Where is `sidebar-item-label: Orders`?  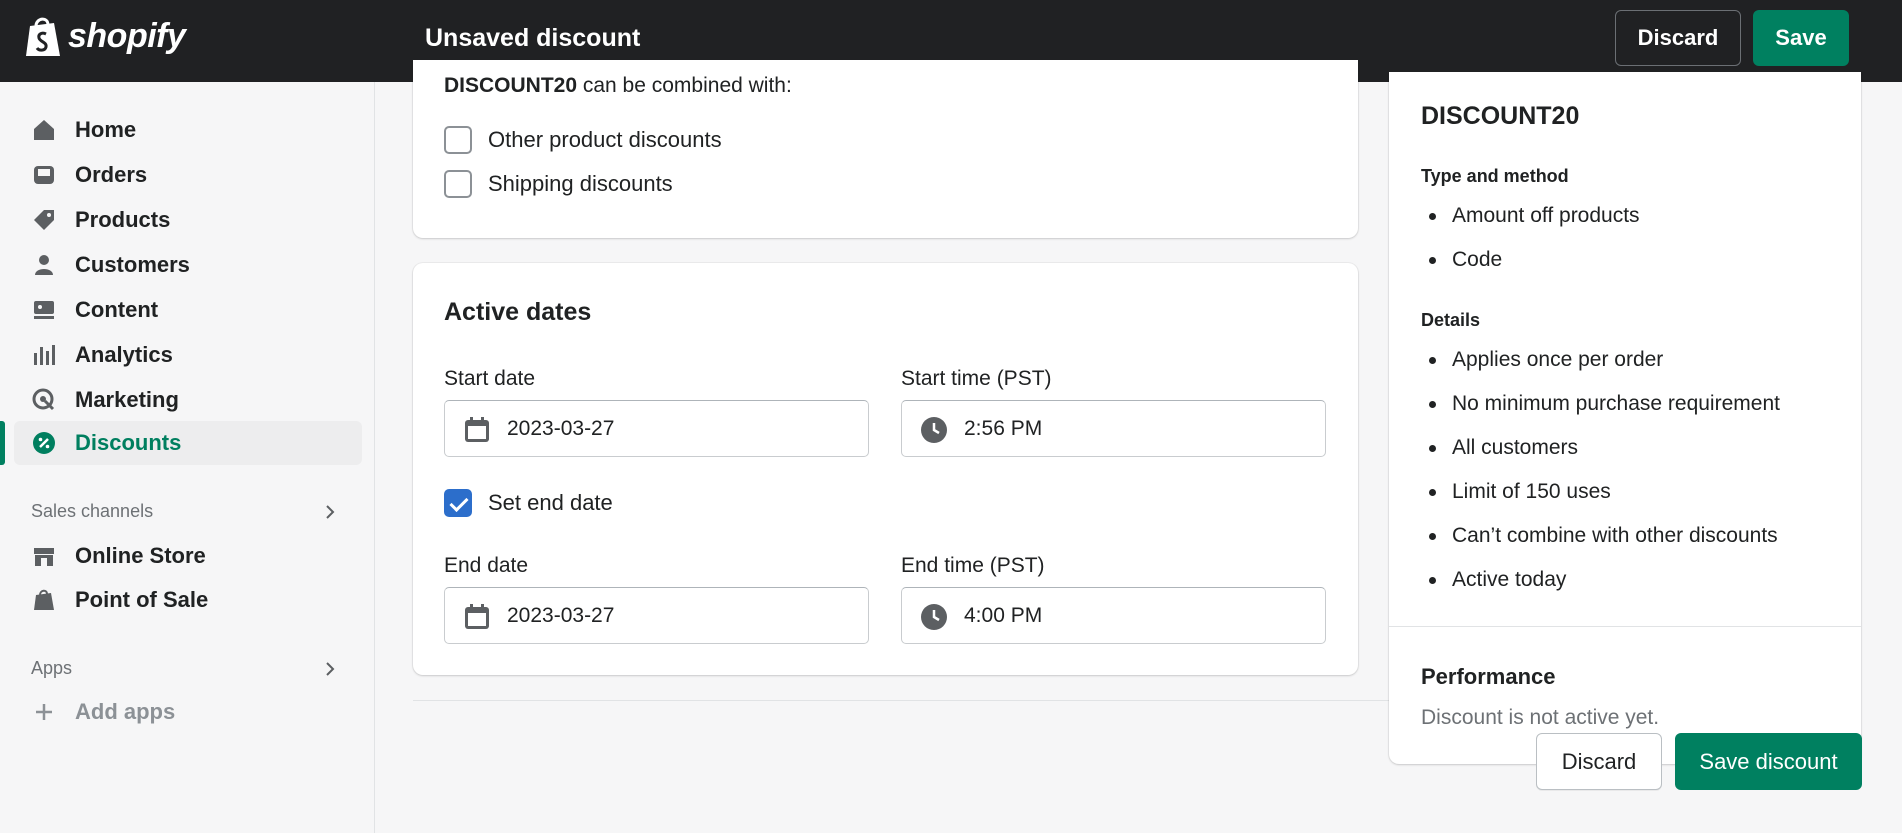
sidebar-item-label: Orders is located at coordinates (111, 174).